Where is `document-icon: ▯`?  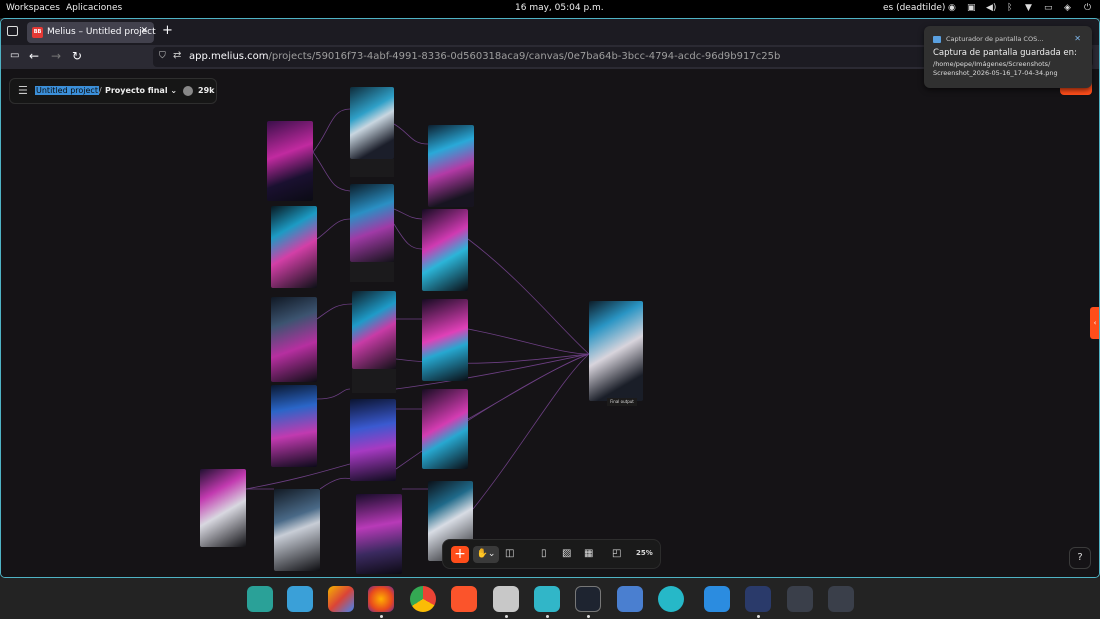
document-icon: ▯ is located at coordinates (544, 554).